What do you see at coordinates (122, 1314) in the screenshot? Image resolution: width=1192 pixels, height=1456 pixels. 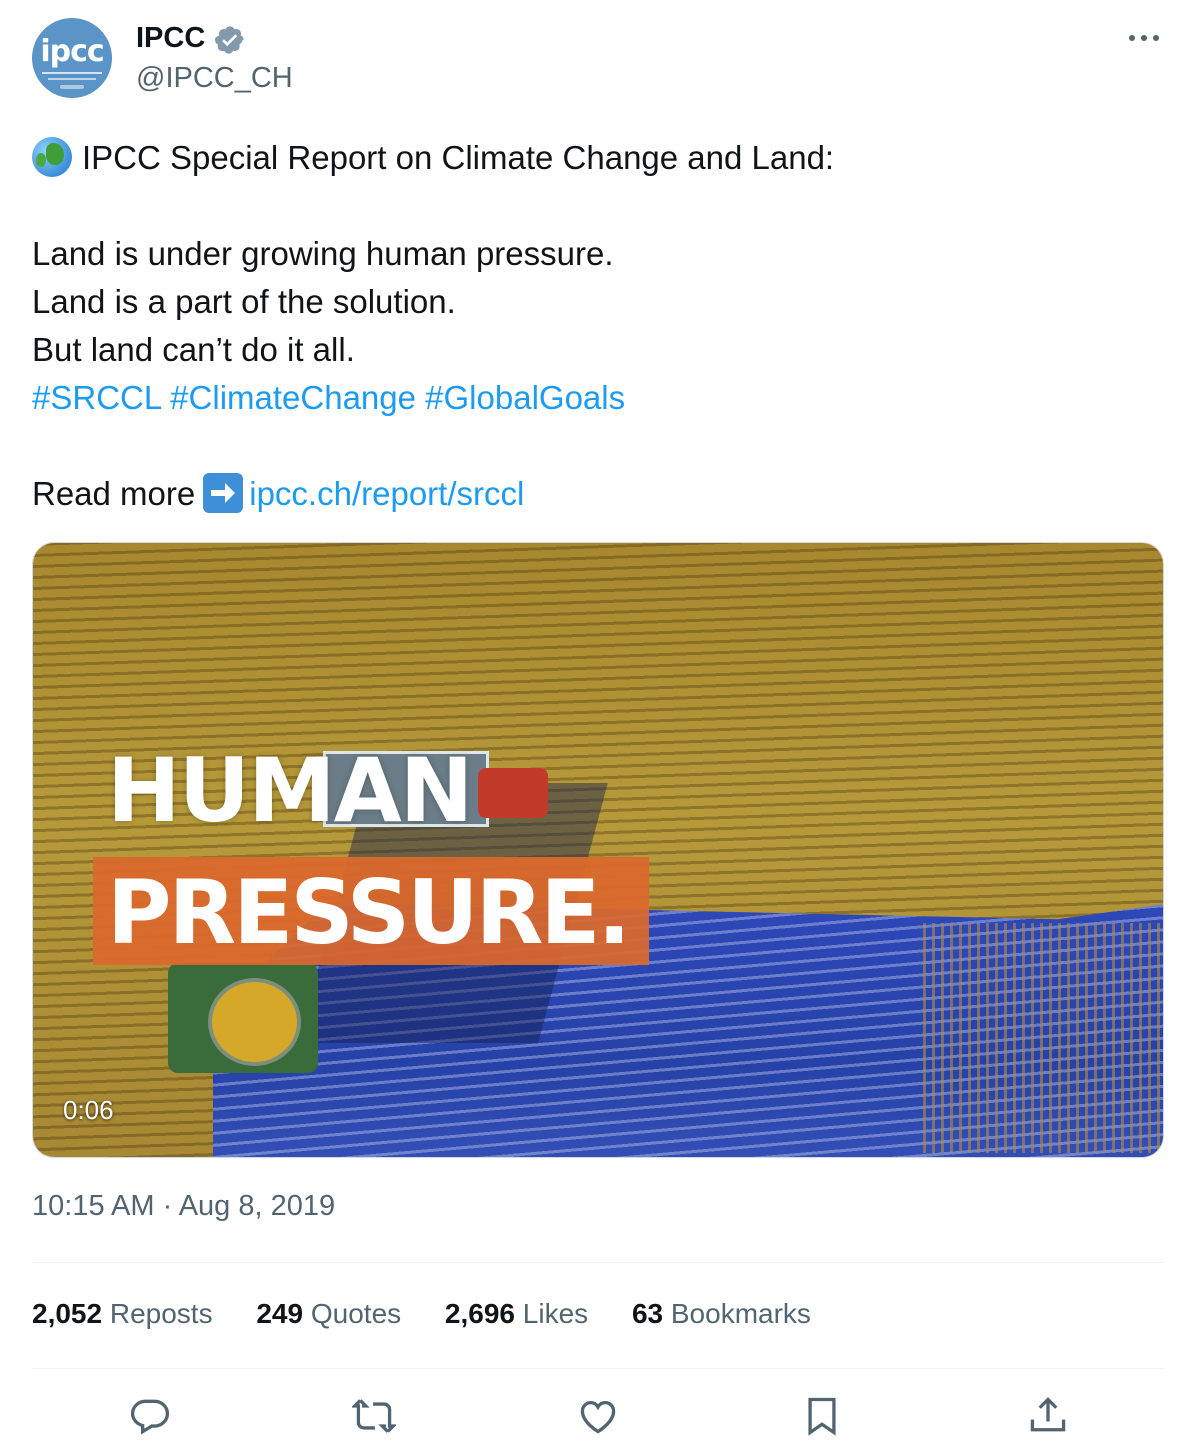 I see `reposts-stat: 2,052 Reposts` at bounding box center [122, 1314].